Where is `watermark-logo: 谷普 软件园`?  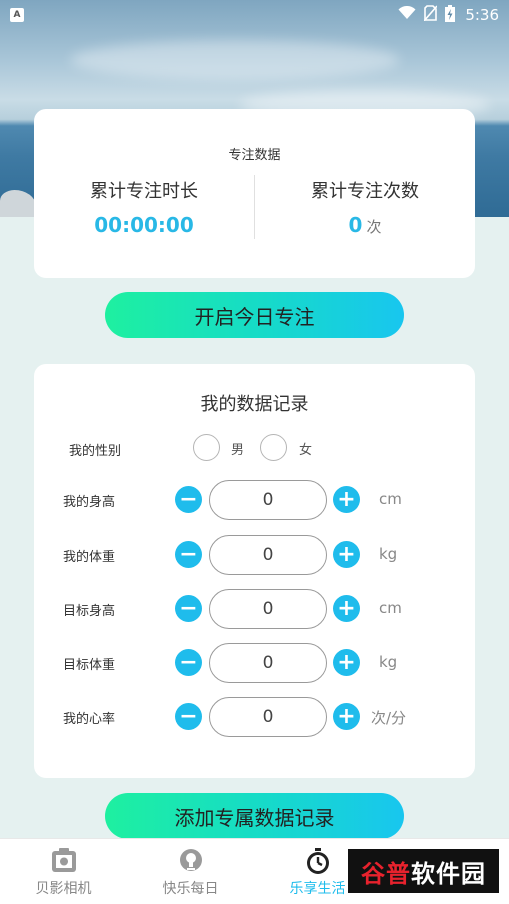
watermark-logo: 谷普 软件园 is located at coordinates (423, 871).